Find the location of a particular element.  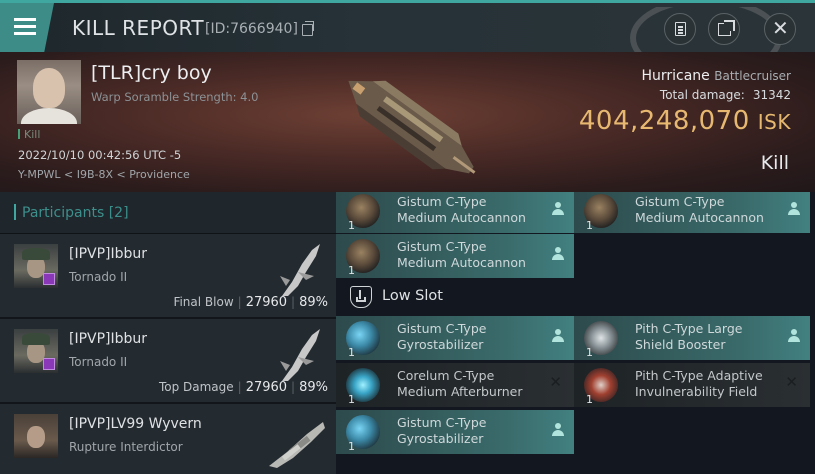

victim-ship-image is located at coordinates (405, 122).